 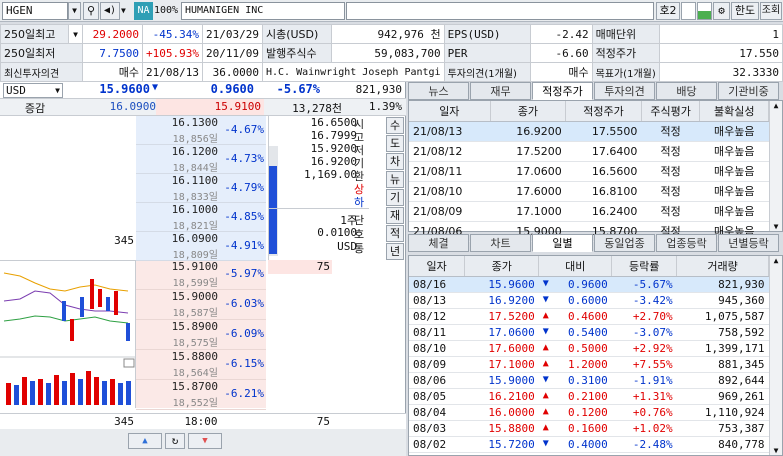 What do you see at coordinates (589, 348) in the screenshot?
I see `table-row: 08/10 17.6000 ▲ 0.5000 +2.92% 1,399,171` at bounding box center [589, 348].